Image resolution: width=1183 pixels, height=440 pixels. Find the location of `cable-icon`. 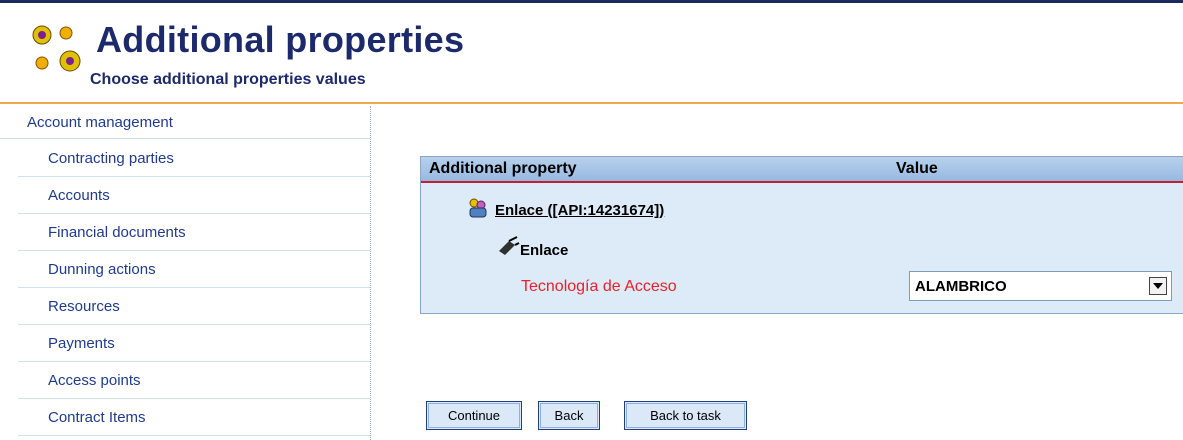

cable-icon is located at coordinates (509, 245).